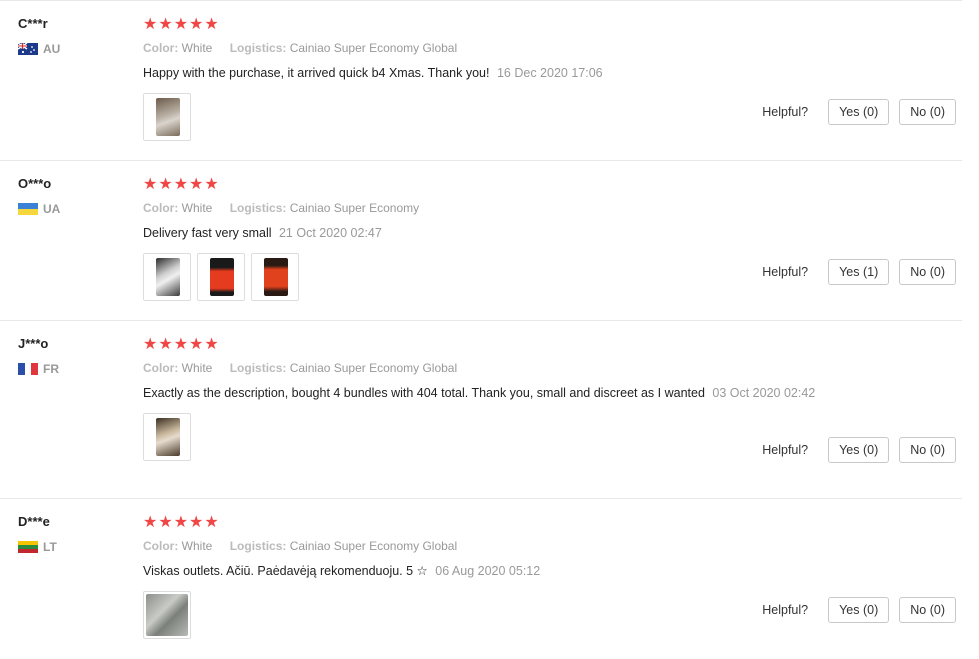  Describe the element at coordinates (28, 49) in the screenshot. I see `flag-au-icon` at that location.